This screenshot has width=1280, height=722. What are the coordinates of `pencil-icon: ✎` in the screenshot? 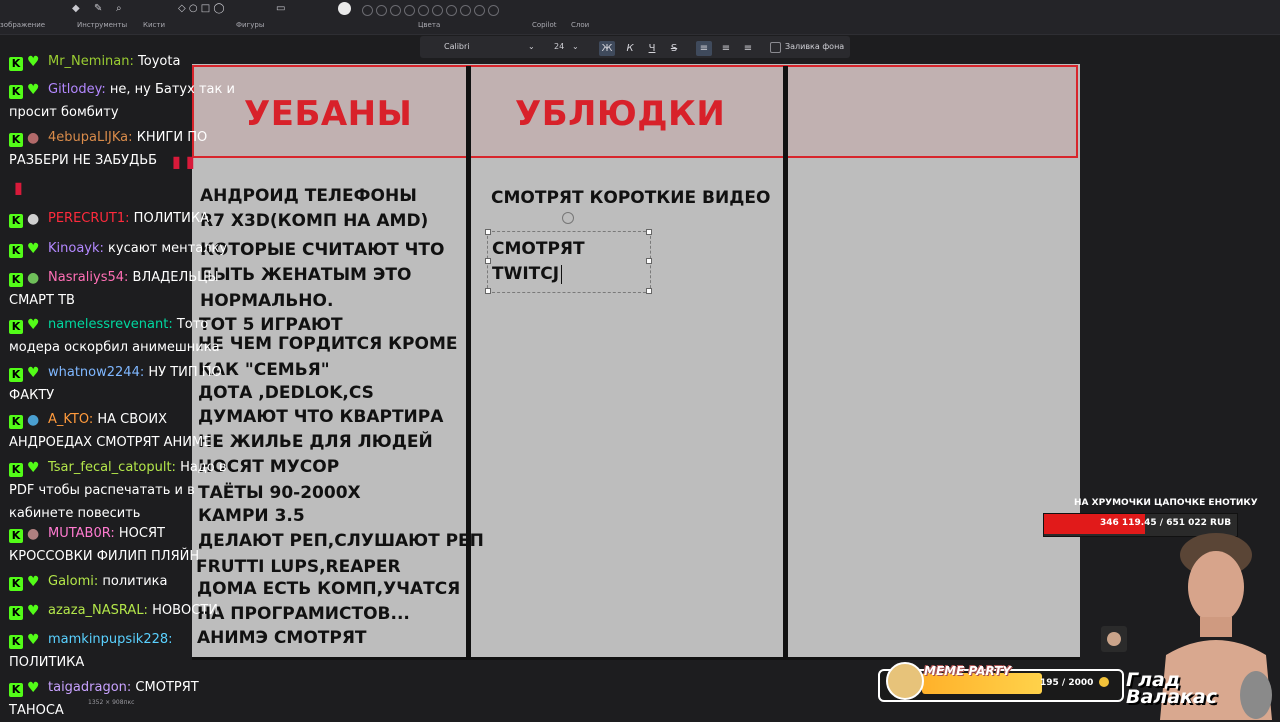 It's located at (98, 8).